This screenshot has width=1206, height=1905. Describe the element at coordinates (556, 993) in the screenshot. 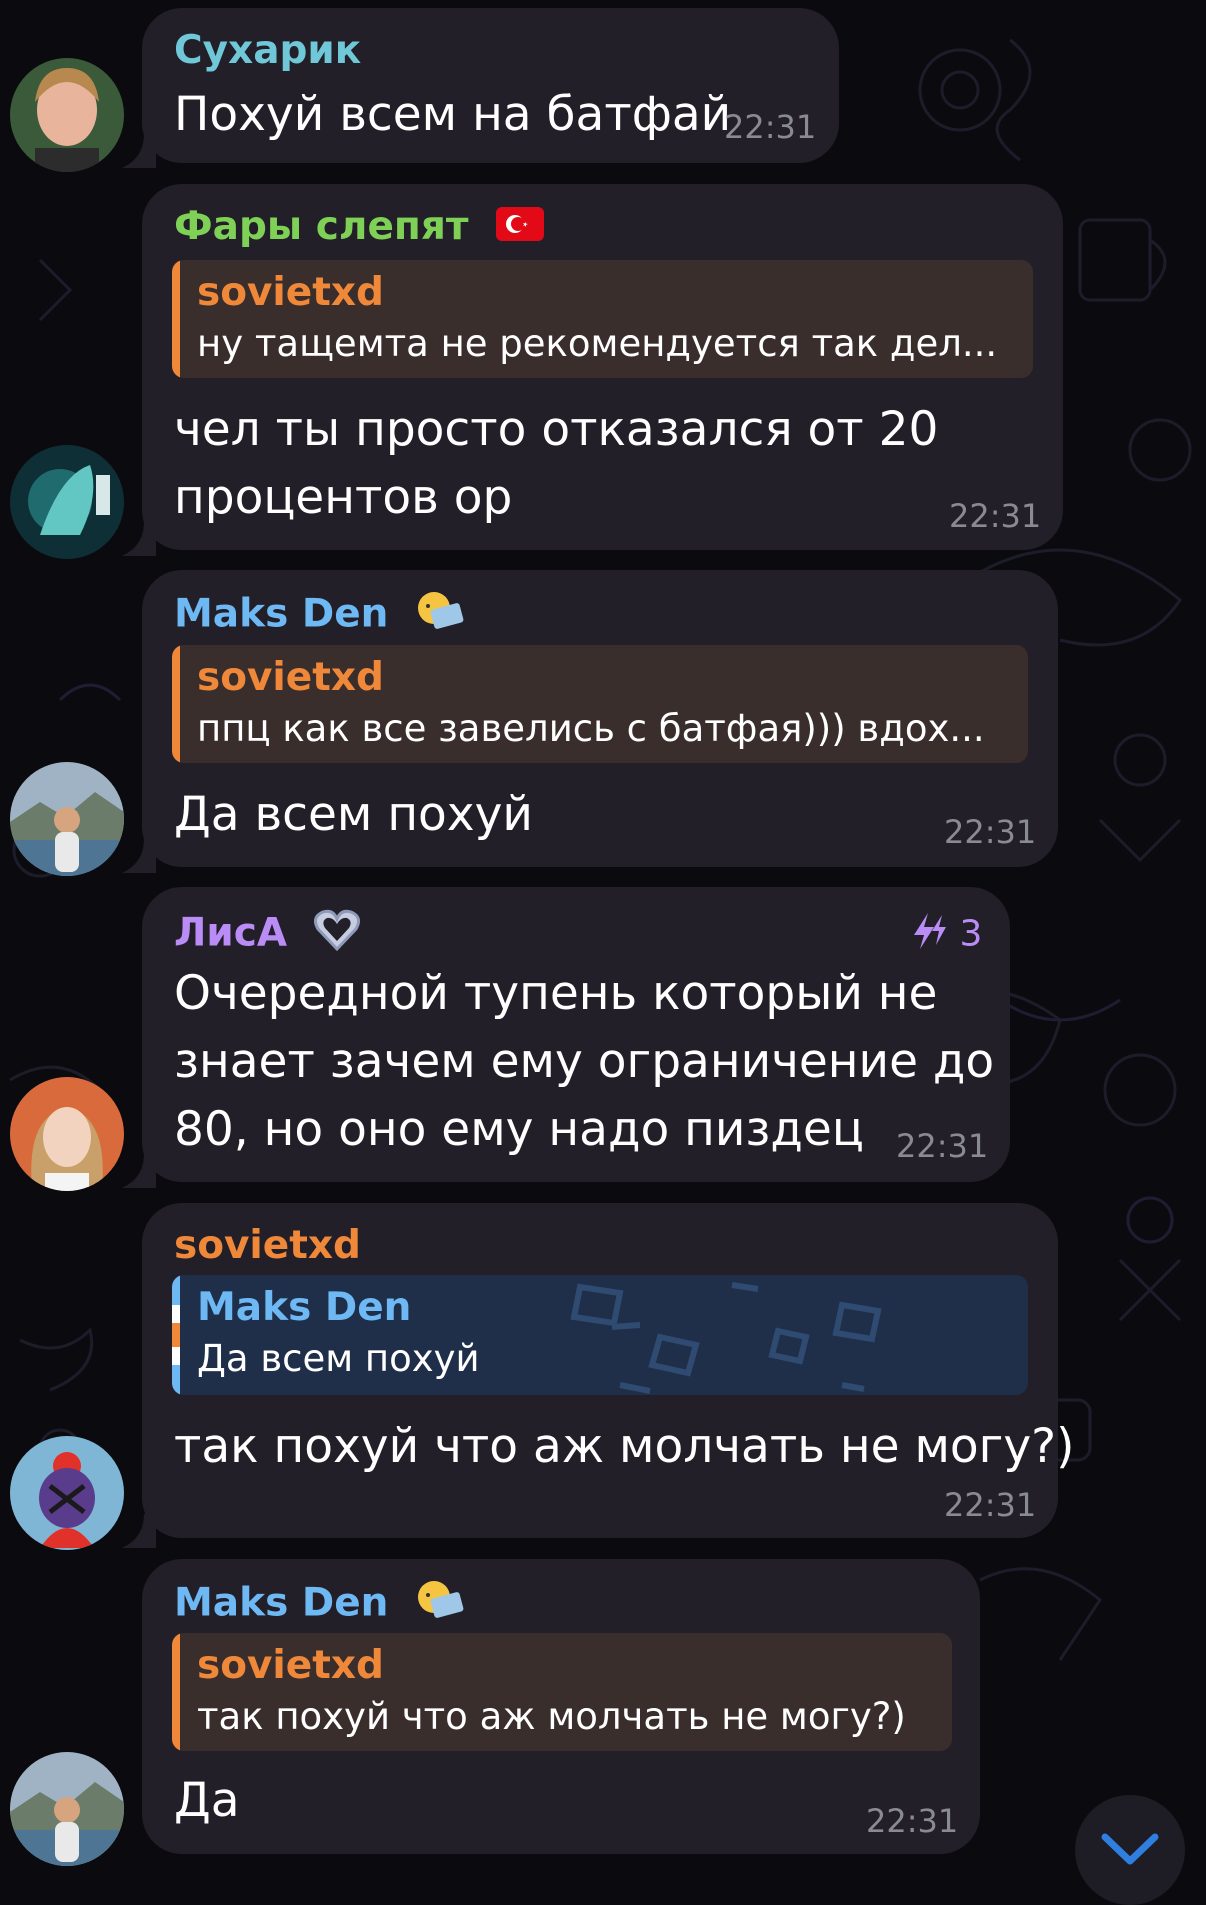

I see `message-text: Очередной тупень который не` at that location.